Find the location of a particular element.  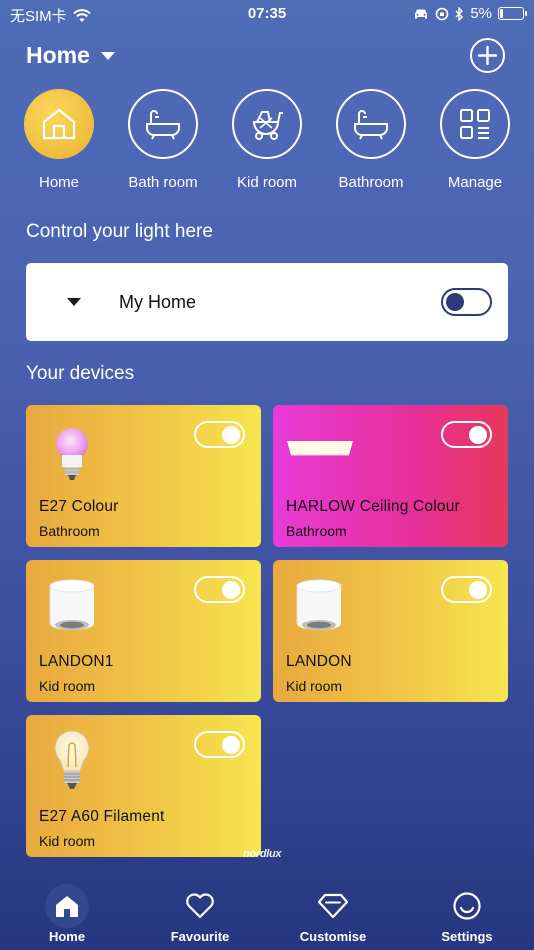

filament-bulb-icon is located at coordinates (72, 759).